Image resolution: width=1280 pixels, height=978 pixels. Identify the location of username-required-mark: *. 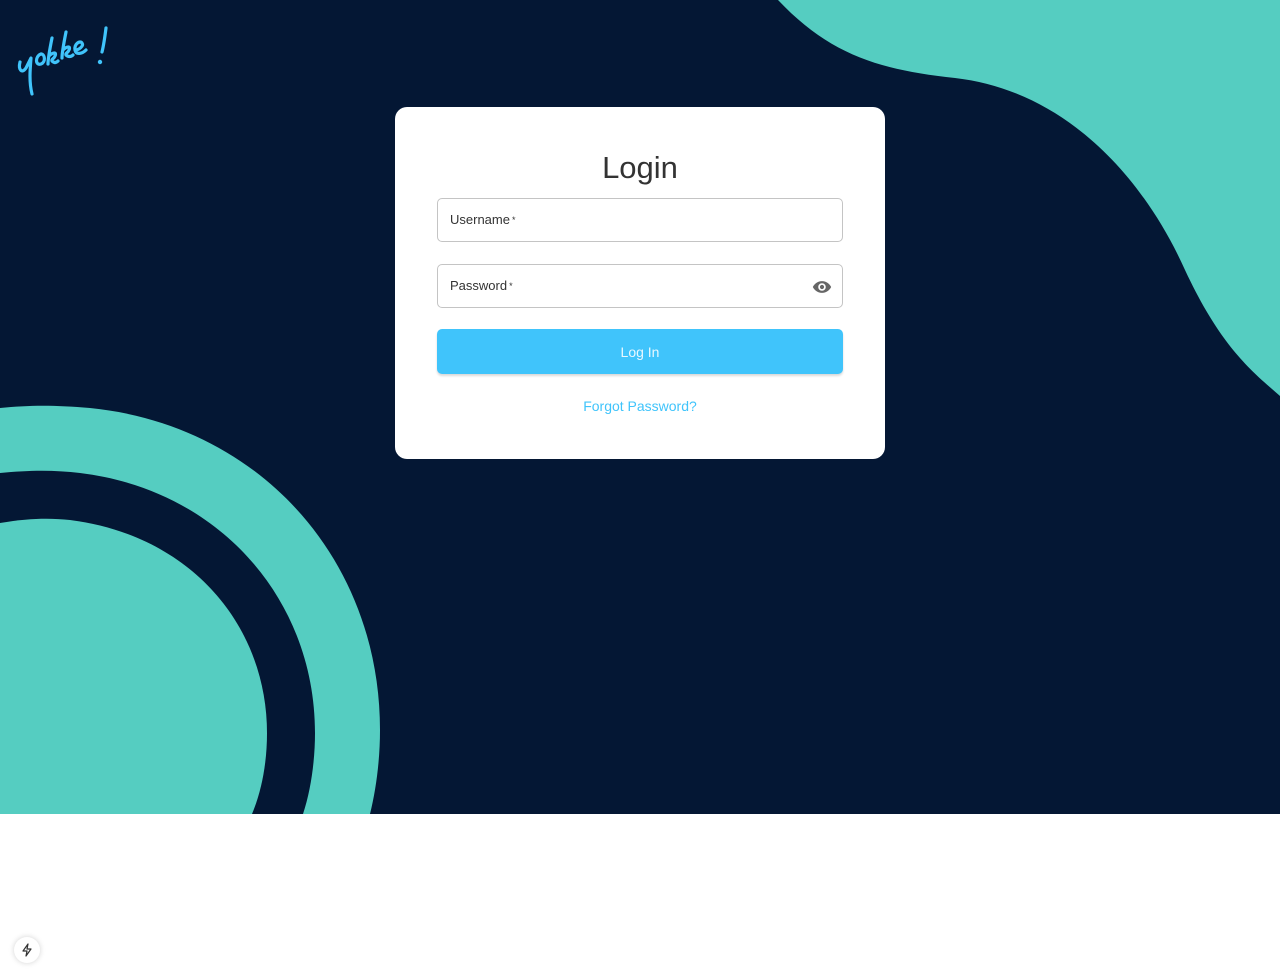
(513, 220).